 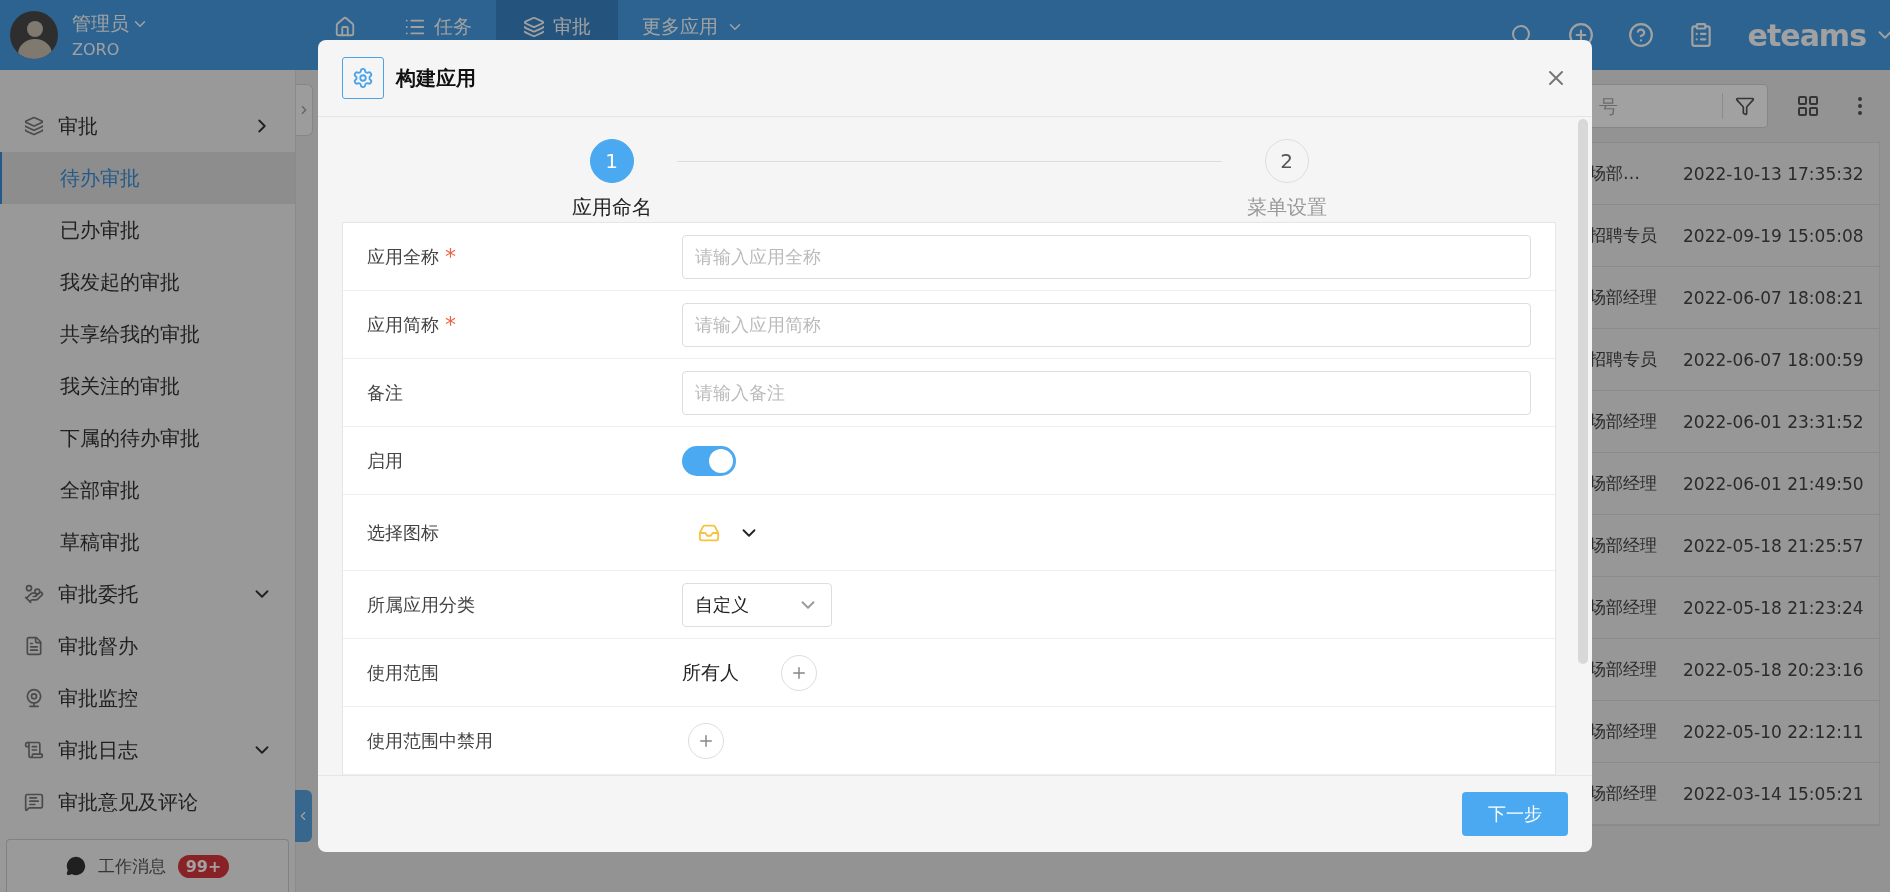 I want to click on sidebar-item: 审批监控, so click(x=147, y=698).